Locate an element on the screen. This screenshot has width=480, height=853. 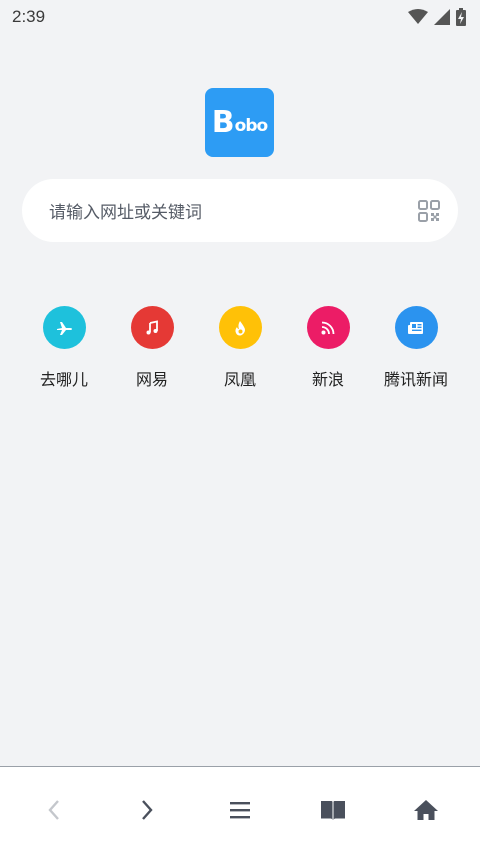
chevron-left-icon is located at coordinates (54, 810).